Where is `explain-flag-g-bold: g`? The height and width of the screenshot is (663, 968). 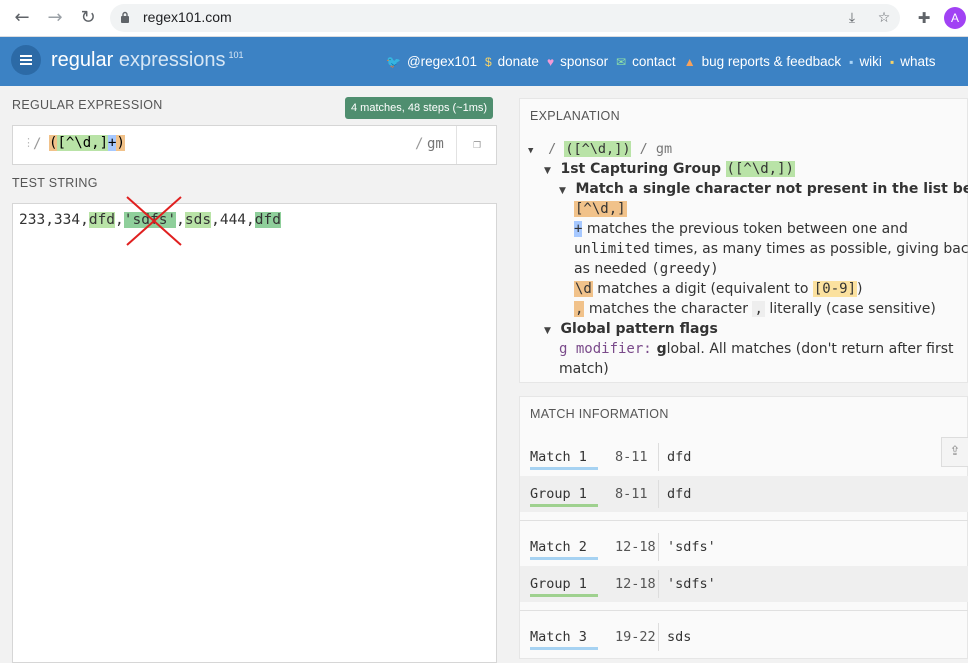
explain-flag-g-bold: g is located at coordinates (659, 349).